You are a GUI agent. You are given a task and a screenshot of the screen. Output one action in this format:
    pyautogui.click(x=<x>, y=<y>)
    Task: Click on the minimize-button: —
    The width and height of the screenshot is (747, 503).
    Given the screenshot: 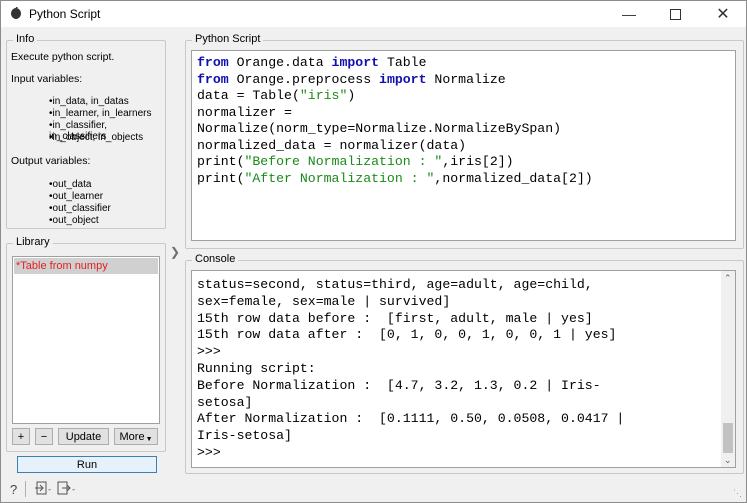 What is the action you would take?
    pyautogui.click(x=629, y=14)
    